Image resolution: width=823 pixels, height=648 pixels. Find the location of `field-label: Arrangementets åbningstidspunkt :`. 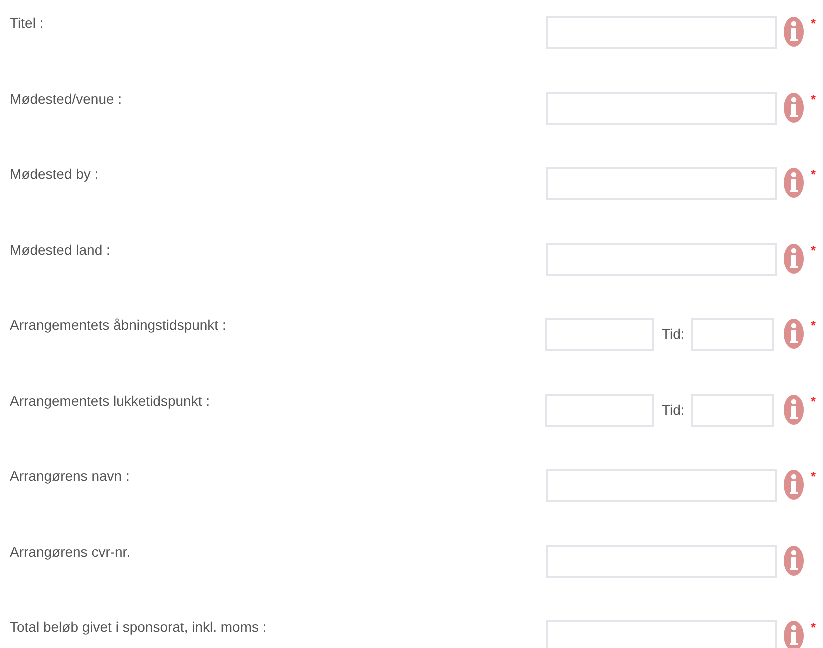

field-label: Arrangementets åbningstidspunkt : is located at coordinates (119, 325).